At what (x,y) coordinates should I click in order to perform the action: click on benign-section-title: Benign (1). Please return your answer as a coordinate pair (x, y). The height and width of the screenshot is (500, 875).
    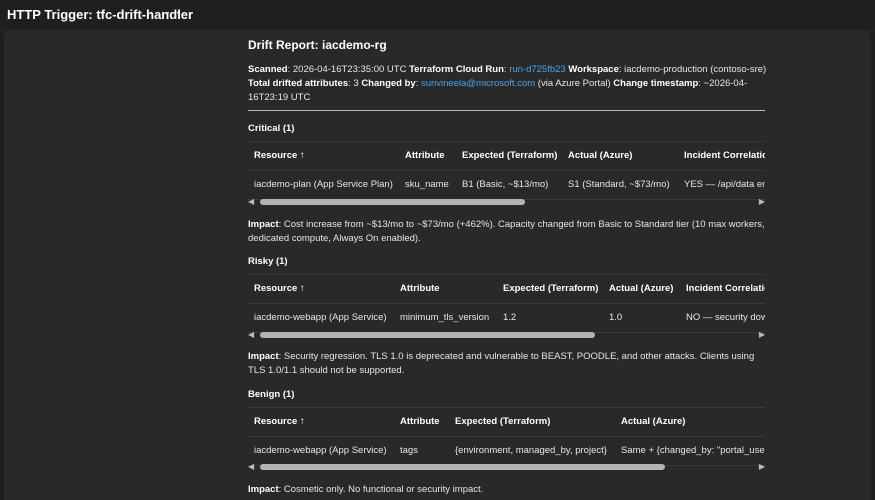
    Looking at the image, I should click on (271, 394).